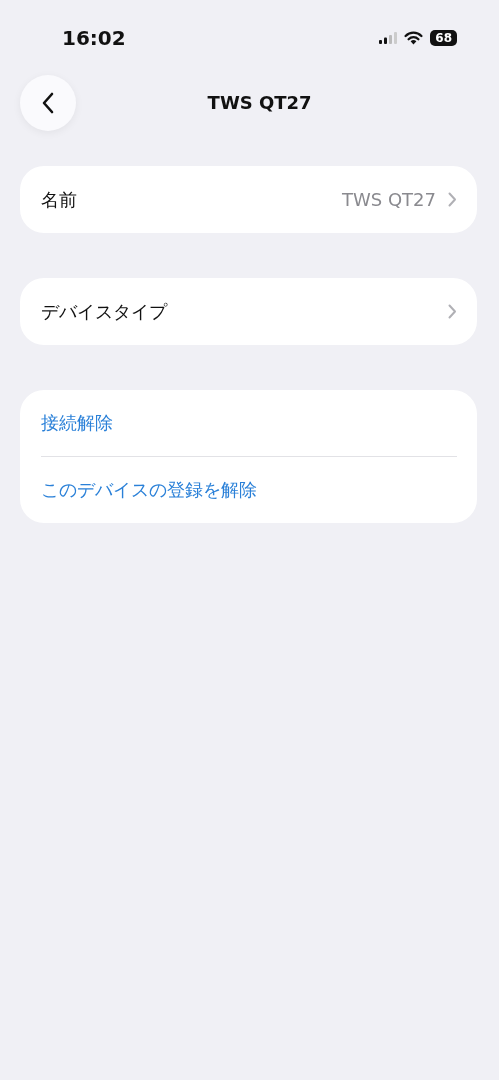 The width and height of the screenshot is (499, 1080). I want to click on action-link: 接続解除, so click(249, 423).